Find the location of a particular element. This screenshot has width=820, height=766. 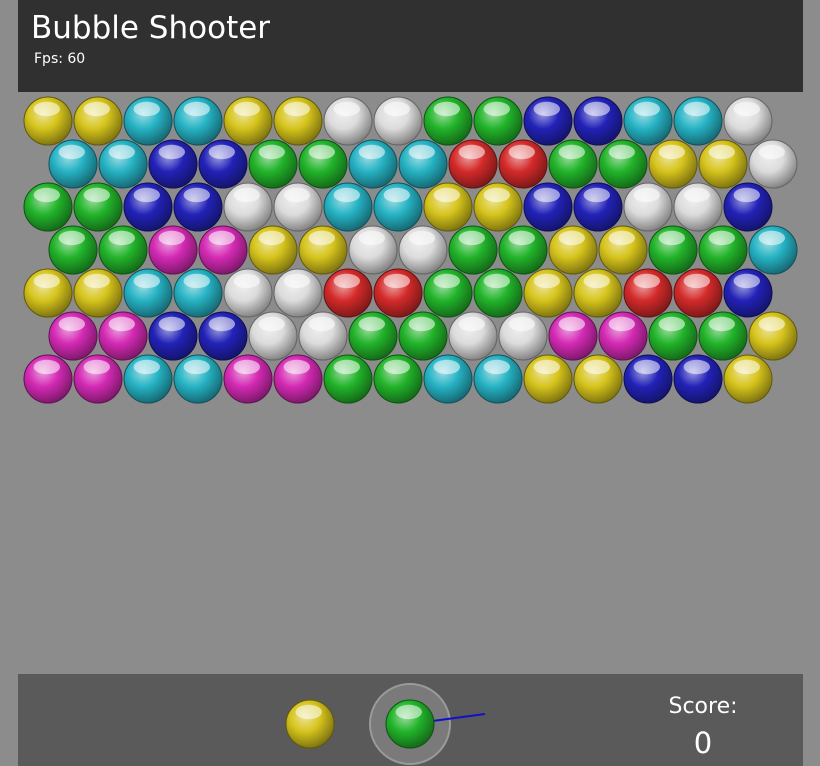

shooter-panel: Score: 0 is located at coordinates (410, 720).